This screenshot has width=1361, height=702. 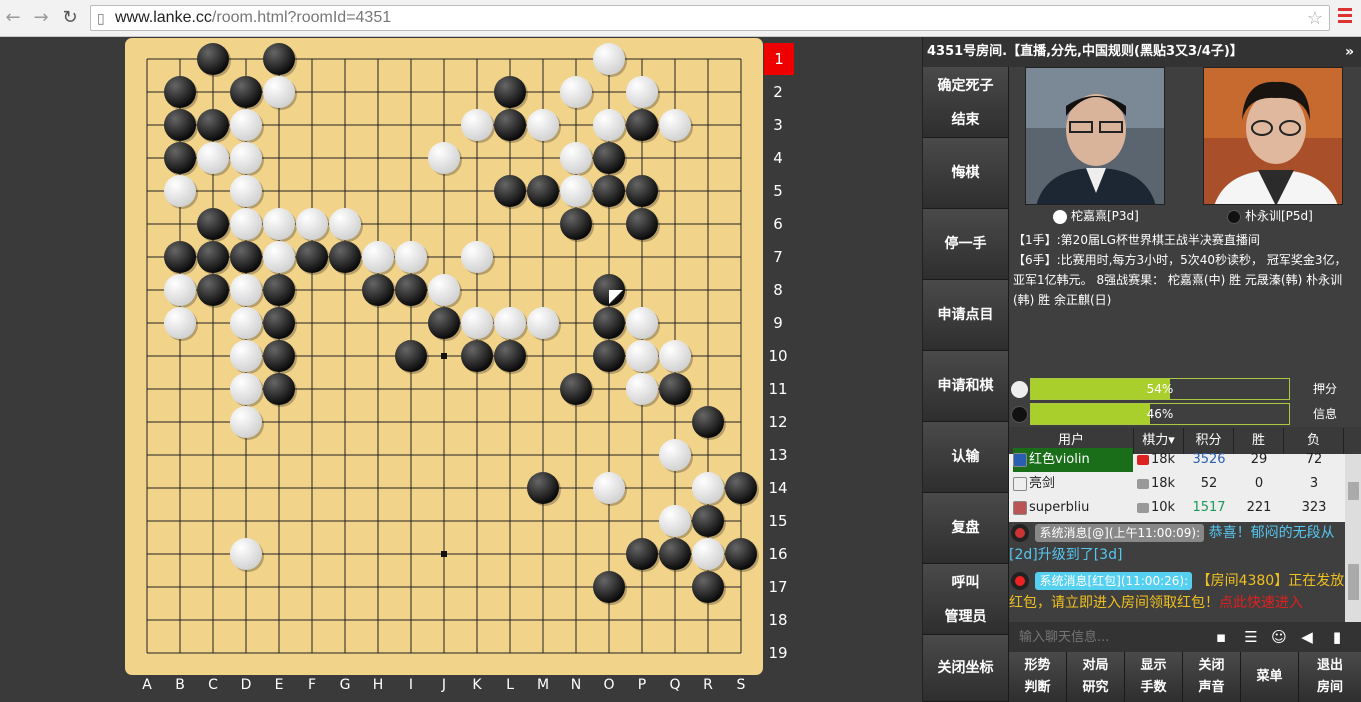 What do you see at coordinates (1261, 603) in the screenshot?
I see `quick-enter-link: 点此快速进入` at bounding box center [1261, 603].